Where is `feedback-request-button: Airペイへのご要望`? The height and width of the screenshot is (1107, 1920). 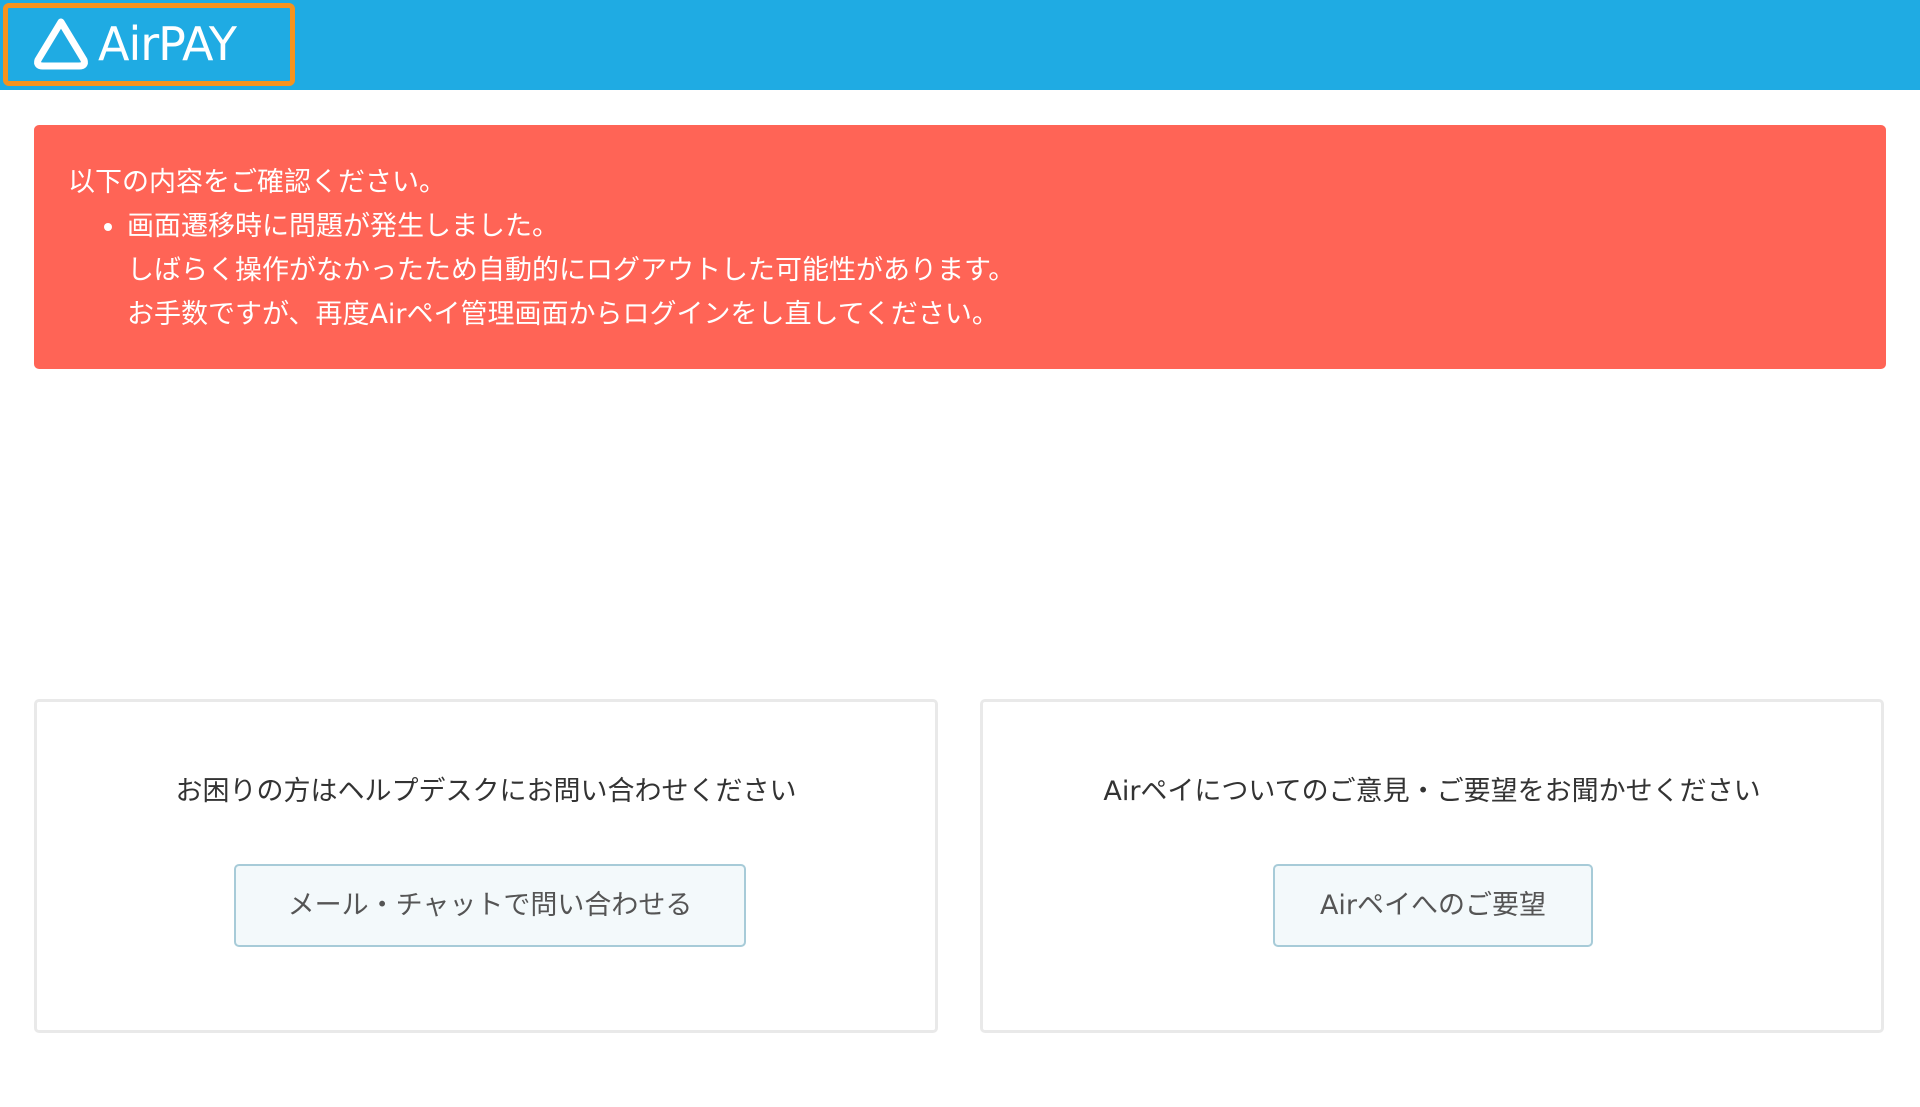 feedback-request-button: Airペイへのご要望 is located at coordinates (1433, 905).